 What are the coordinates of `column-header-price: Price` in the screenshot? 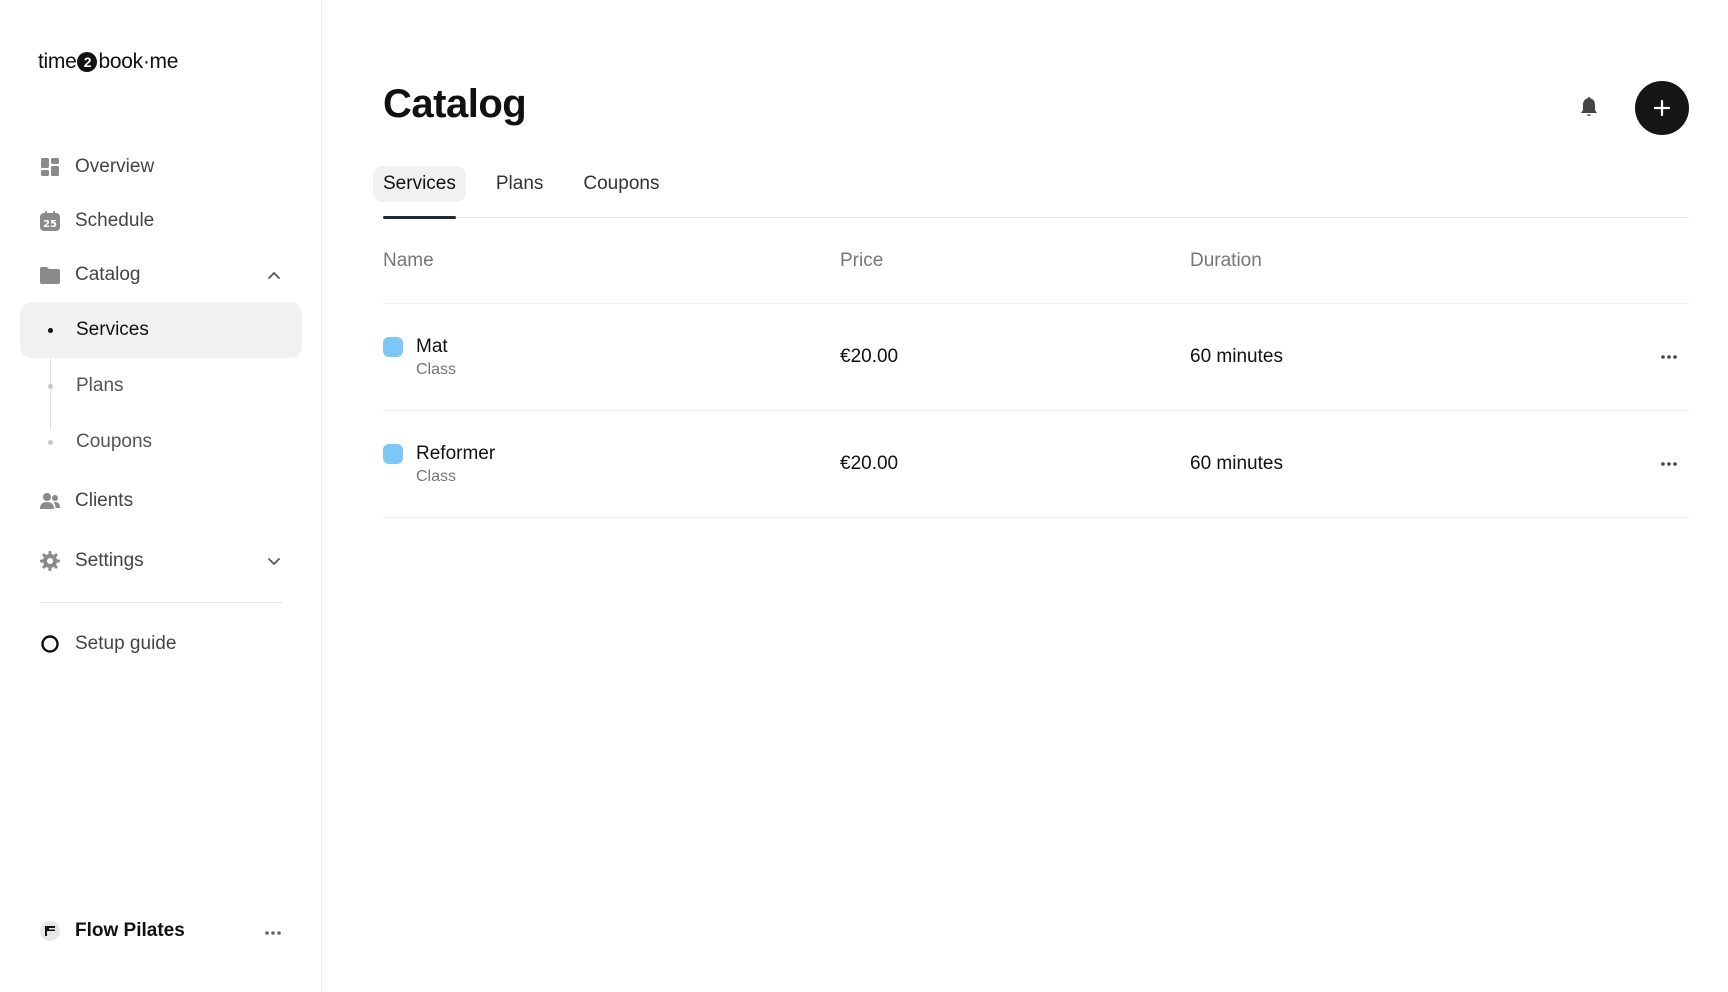 It's located at (1015, 261).